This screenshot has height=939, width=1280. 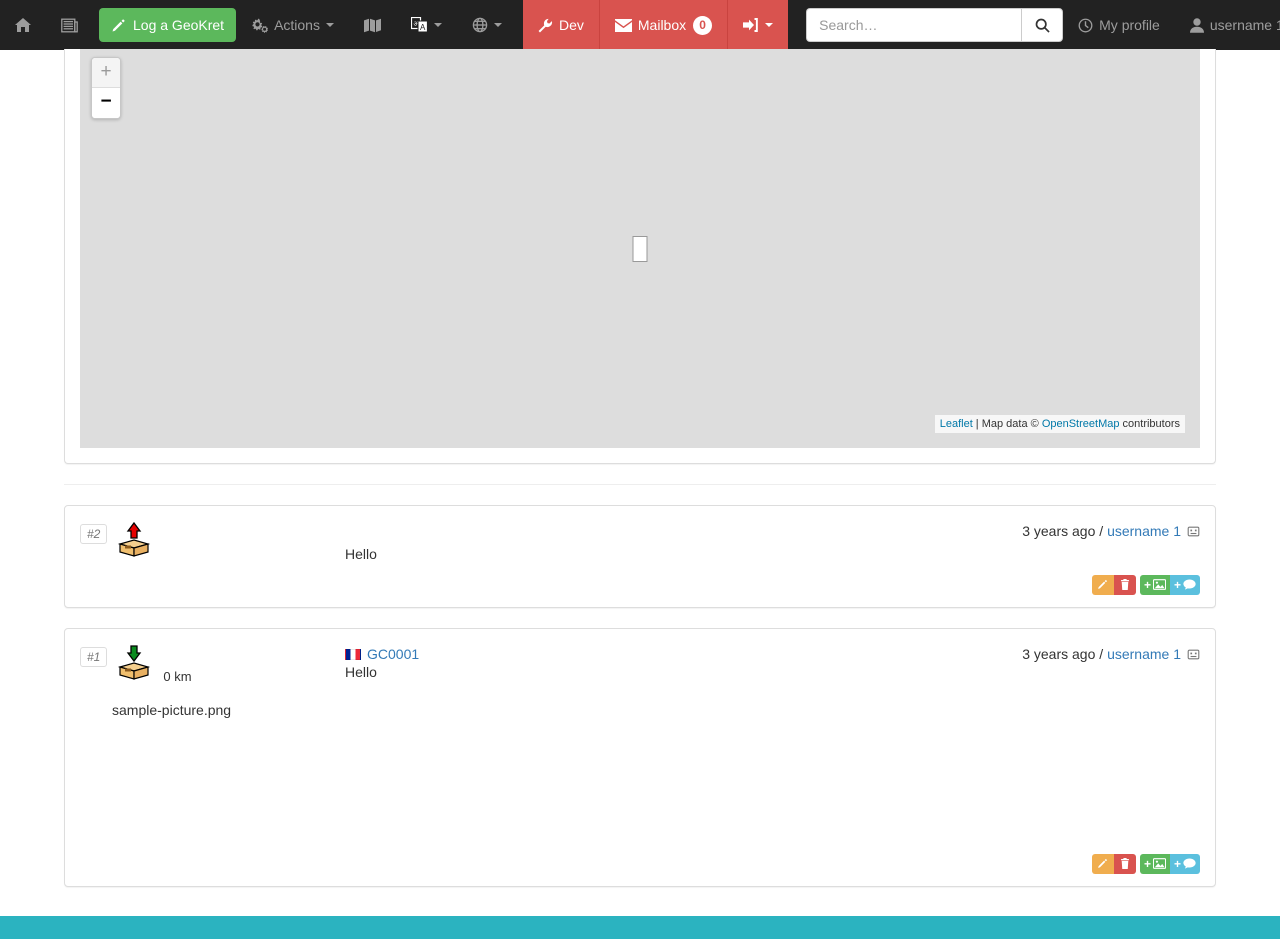 I want to click on zoom-out-button: −, so click(x=106, y=103).